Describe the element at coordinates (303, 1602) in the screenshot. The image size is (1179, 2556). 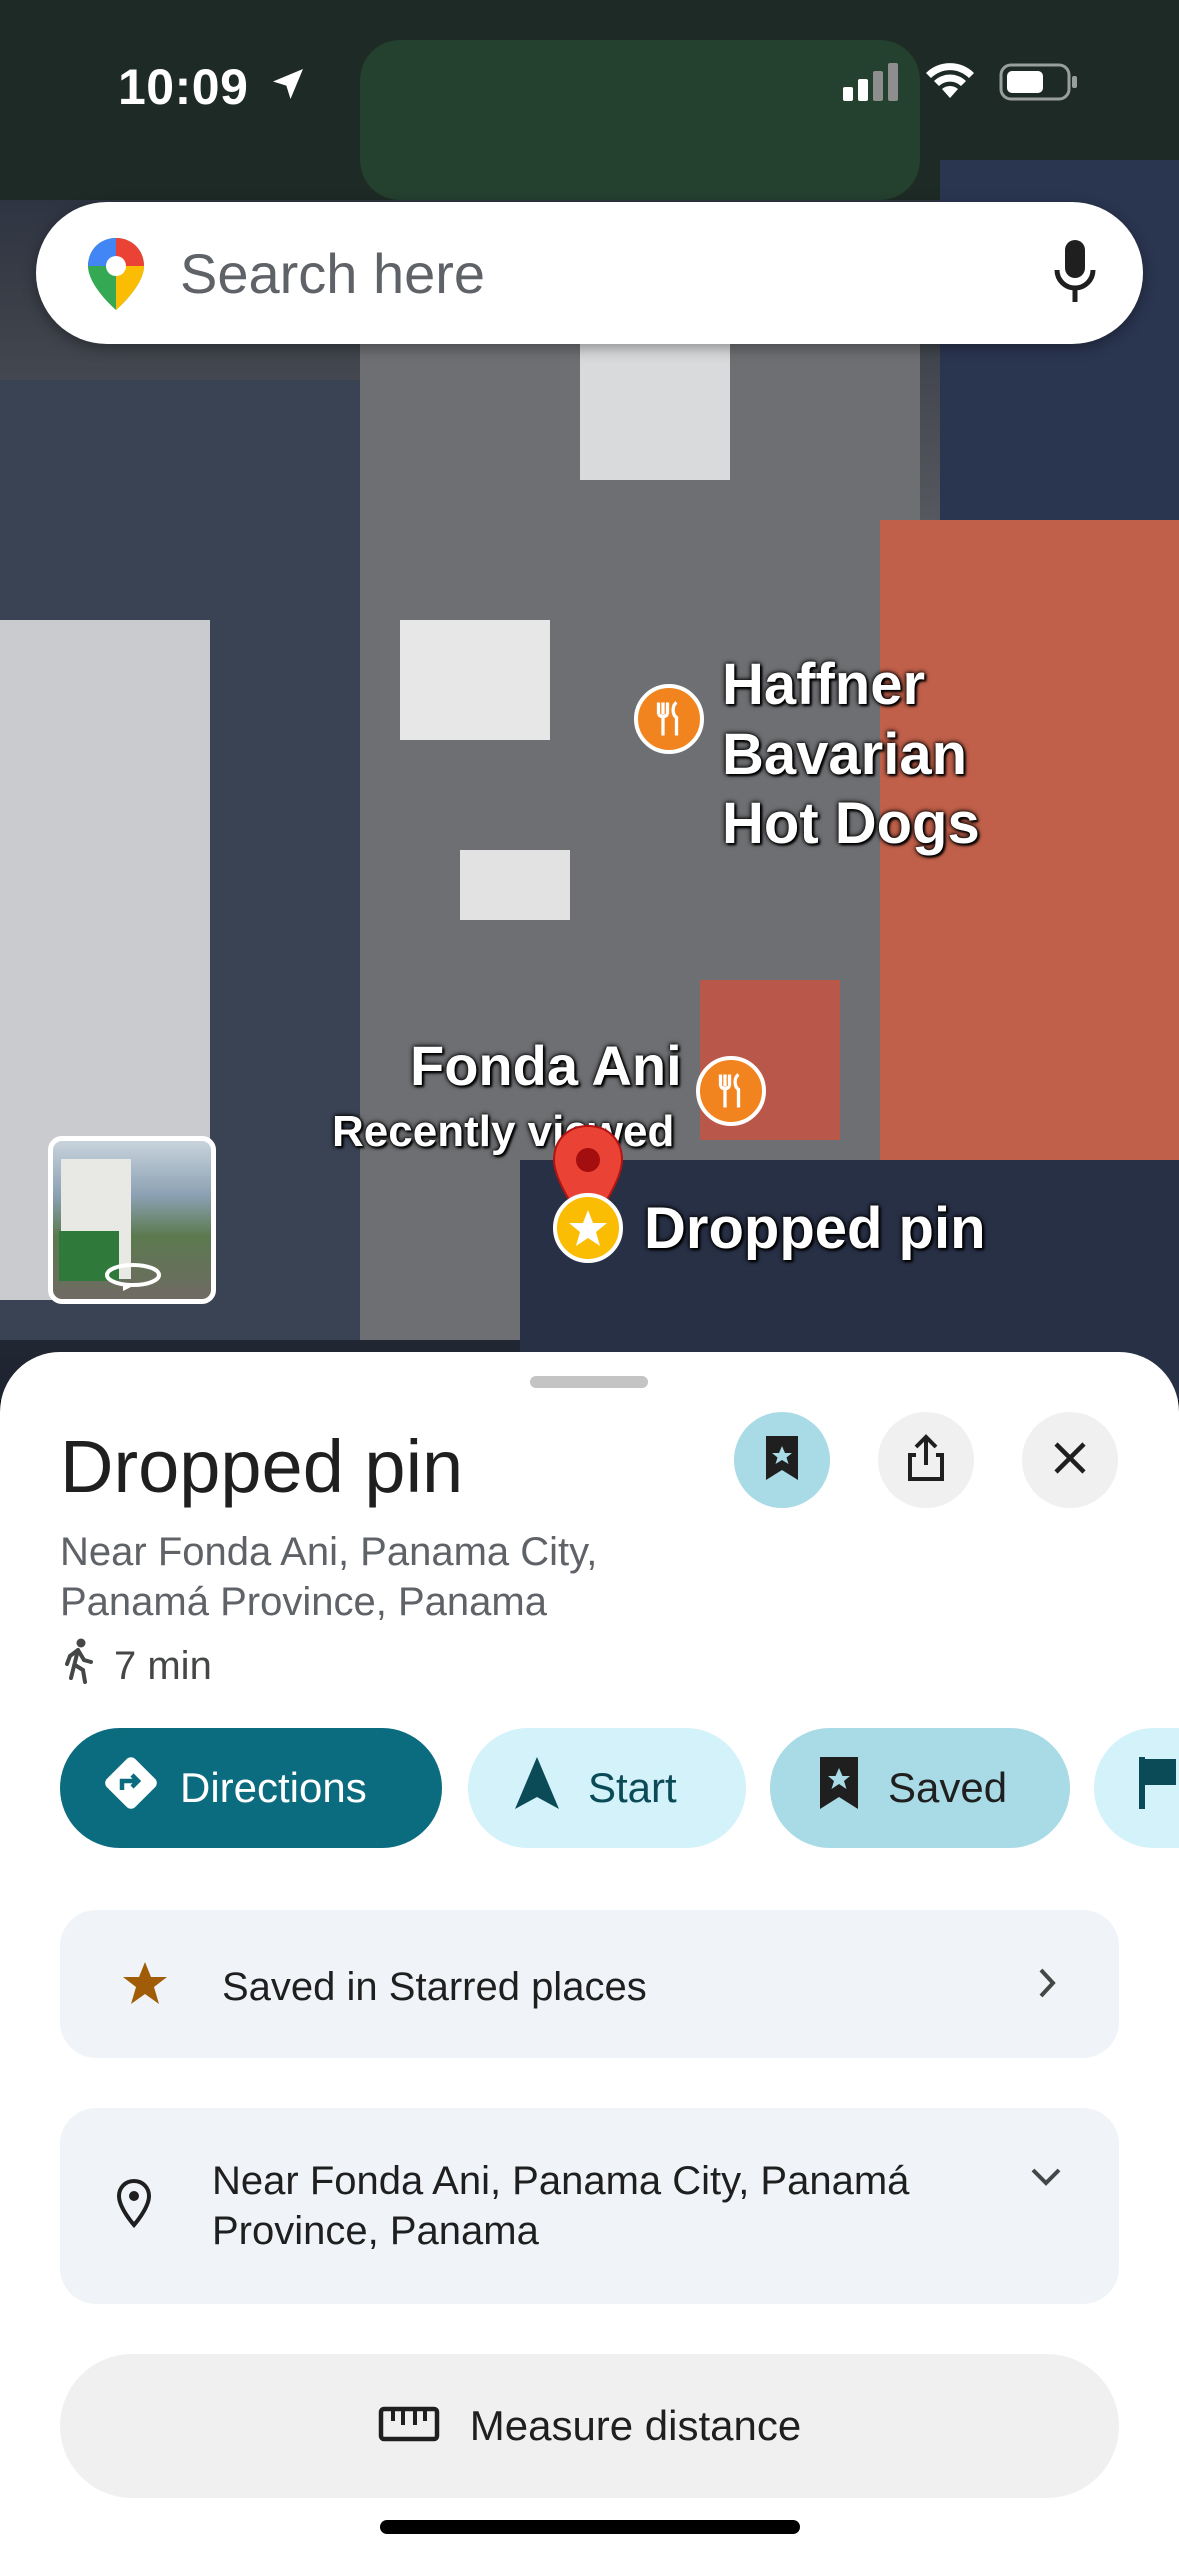
I see `address-line-2: Panamá Province, Panama` at that location.